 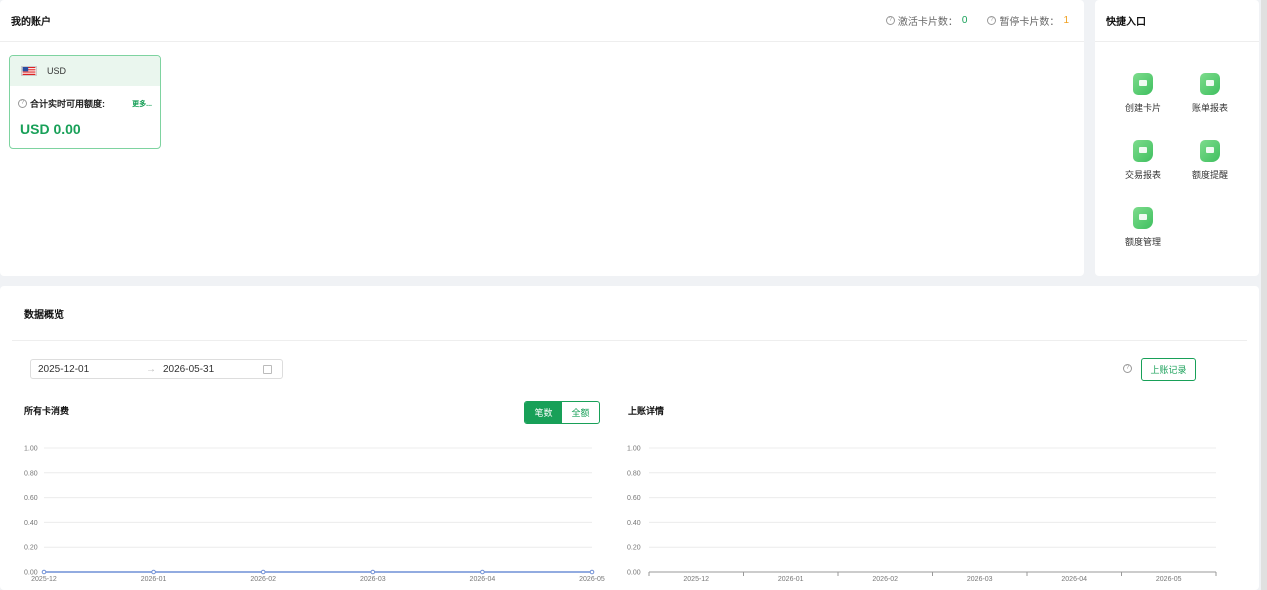 I want to click on account-header: 我的账户 ? 激活卡片数： 0 ? 暂停卡片数： 1, so click(x=542, y=21).